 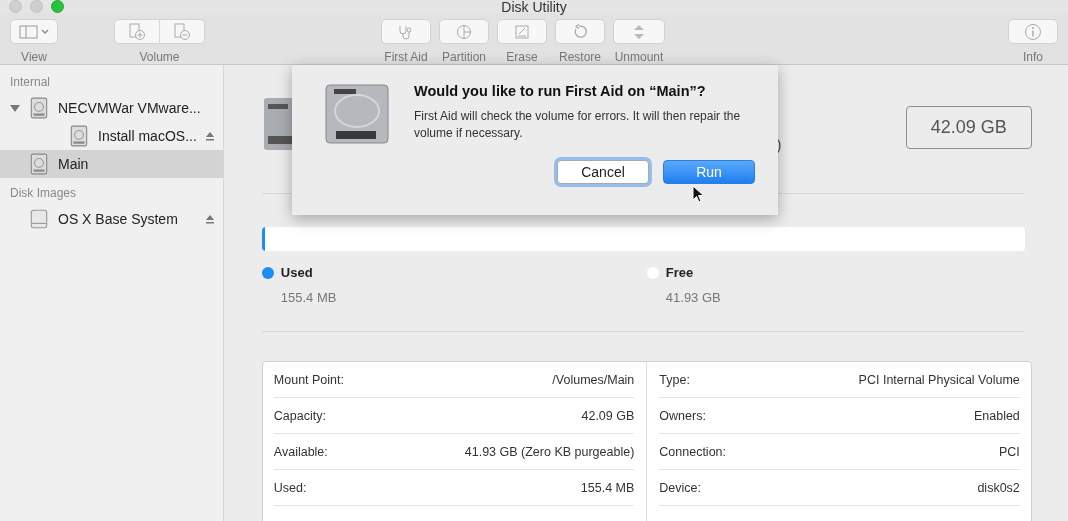 I want to click on legend-value: 41.93 GB, so click(x=693, y=297).